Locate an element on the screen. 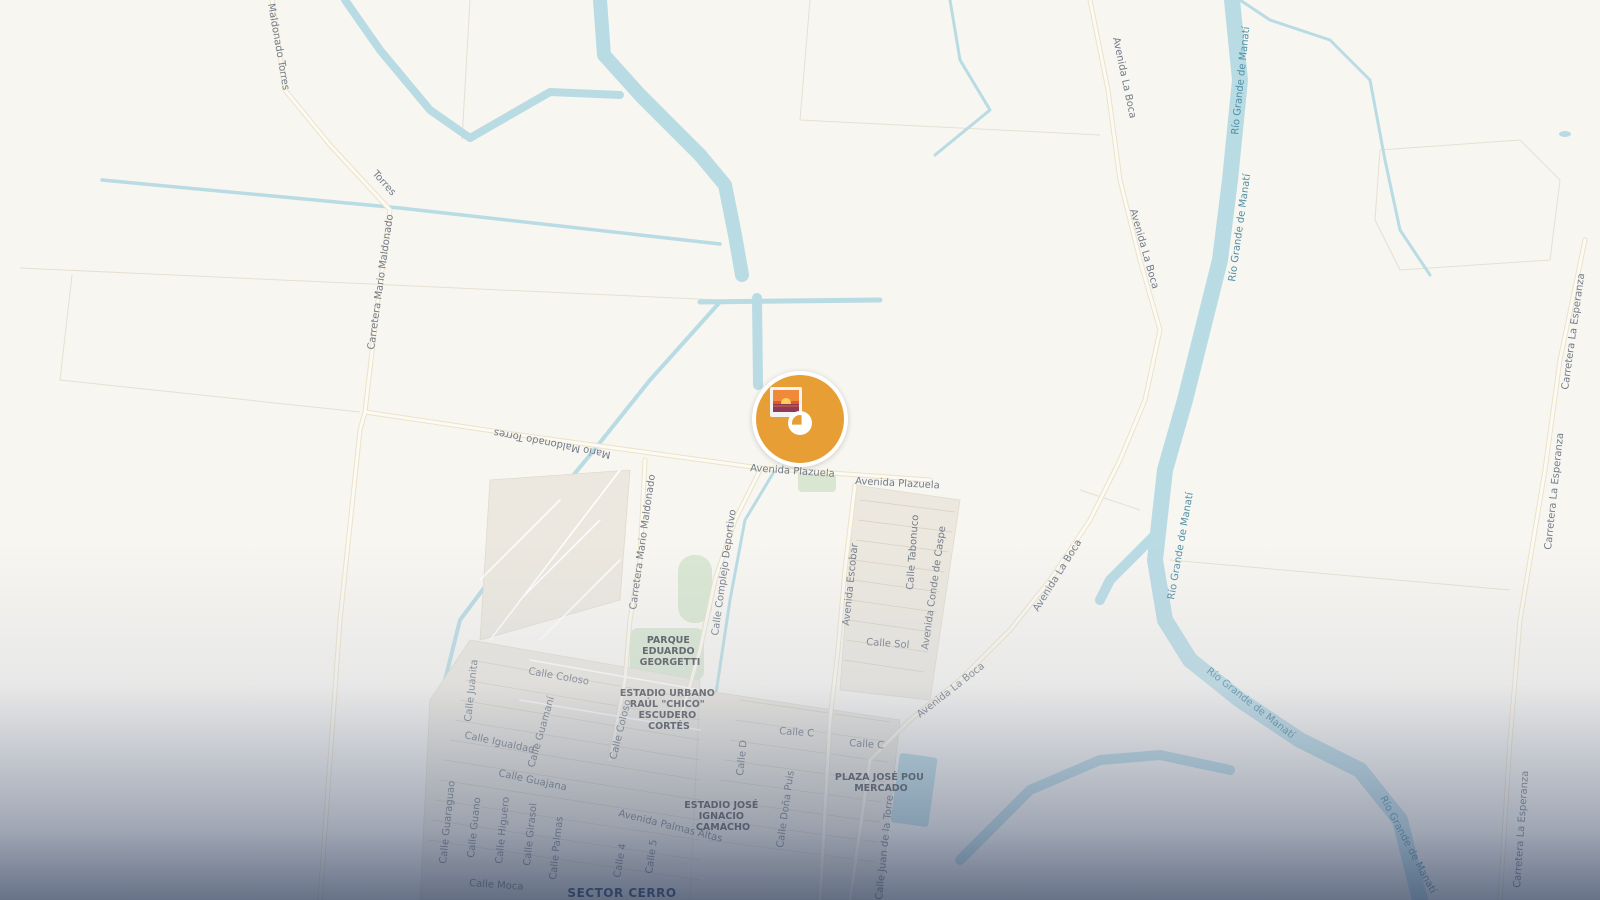 The height and width of the screenshot is (900, 1600). marker-count-notch is located at coordinates (797, 420).